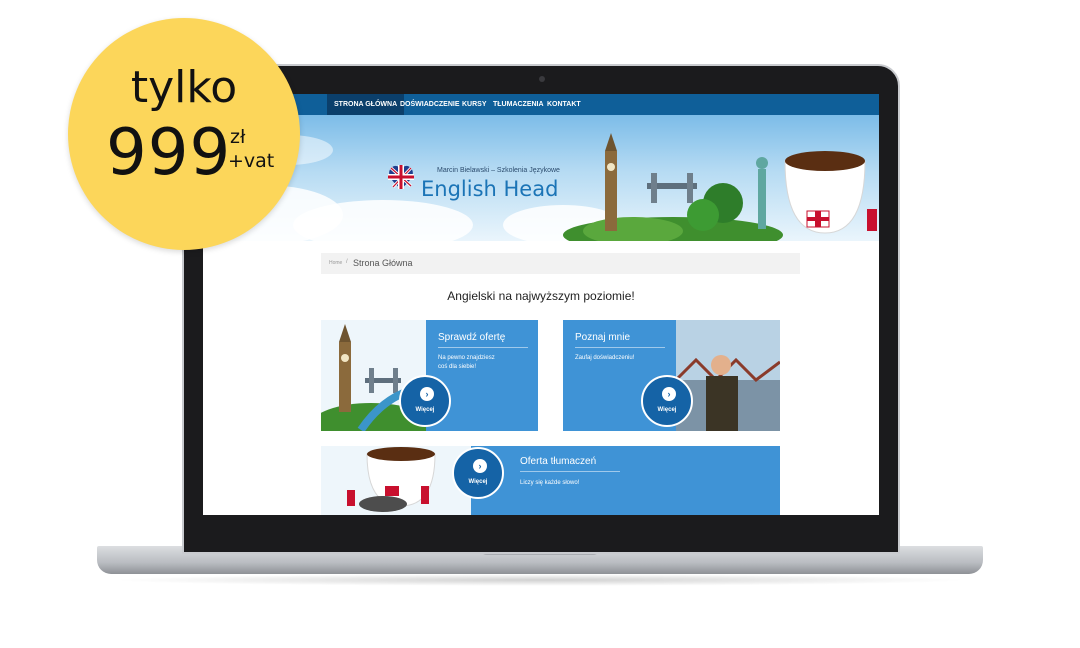 The width and height of the screenshot is (1080, 648). Describe the element at coordinates (605, 358) in the screenshot. I see `card-about-text: Zaufaj doświadczeniu!` at that location.